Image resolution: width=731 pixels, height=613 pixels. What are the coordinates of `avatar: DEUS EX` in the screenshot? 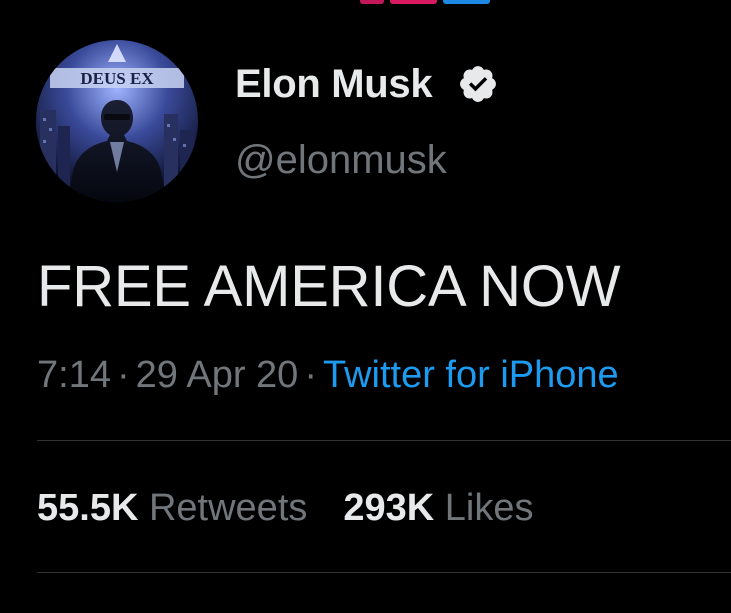 It's located at (117, 121).